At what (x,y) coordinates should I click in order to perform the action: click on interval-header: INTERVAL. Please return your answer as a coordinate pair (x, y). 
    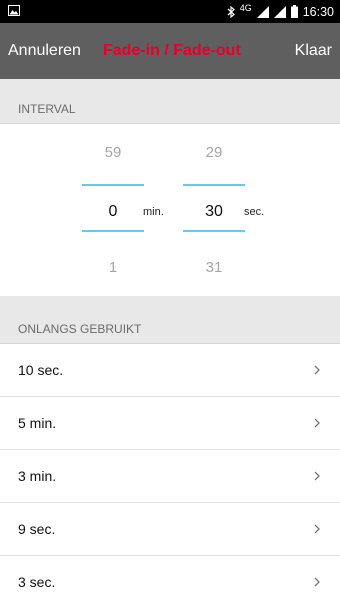
    Looking at the image, I should click on (170, 101).